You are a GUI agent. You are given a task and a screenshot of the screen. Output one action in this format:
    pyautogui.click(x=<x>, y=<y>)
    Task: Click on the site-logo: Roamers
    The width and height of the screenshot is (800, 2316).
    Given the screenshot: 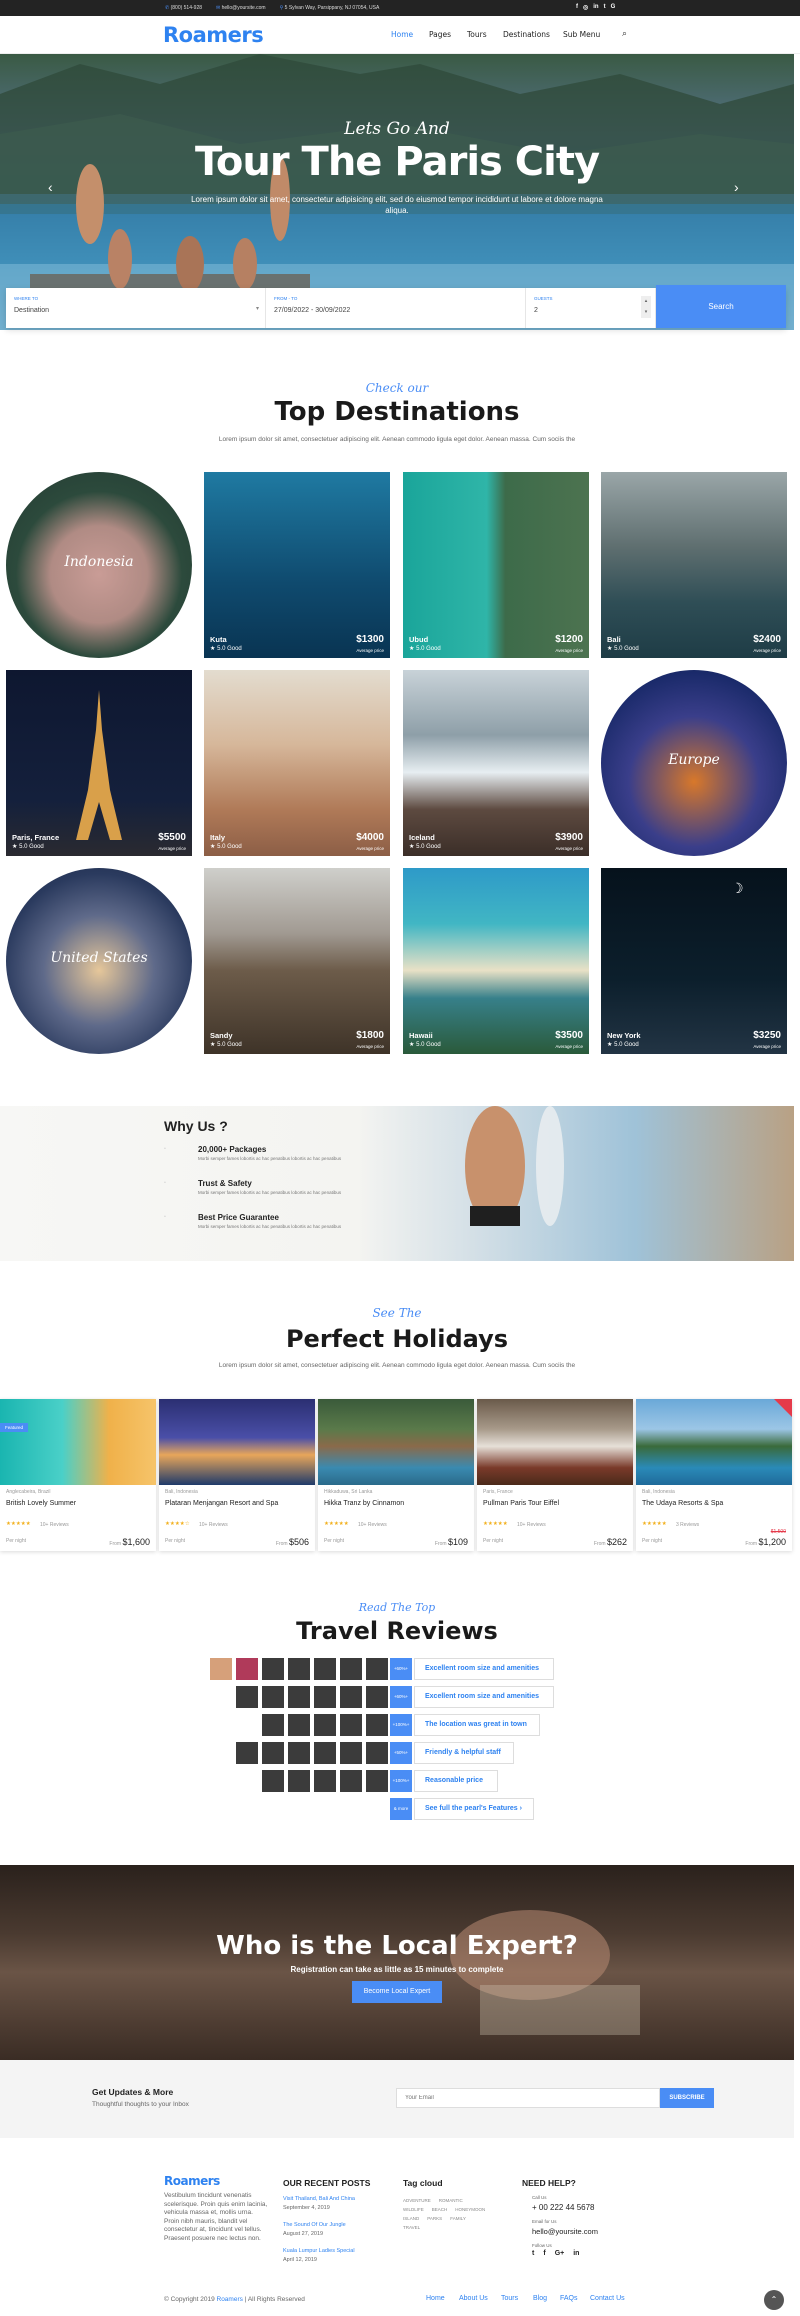 What is the action you would take?
    pyautogui.click(x=213, y=35)
    